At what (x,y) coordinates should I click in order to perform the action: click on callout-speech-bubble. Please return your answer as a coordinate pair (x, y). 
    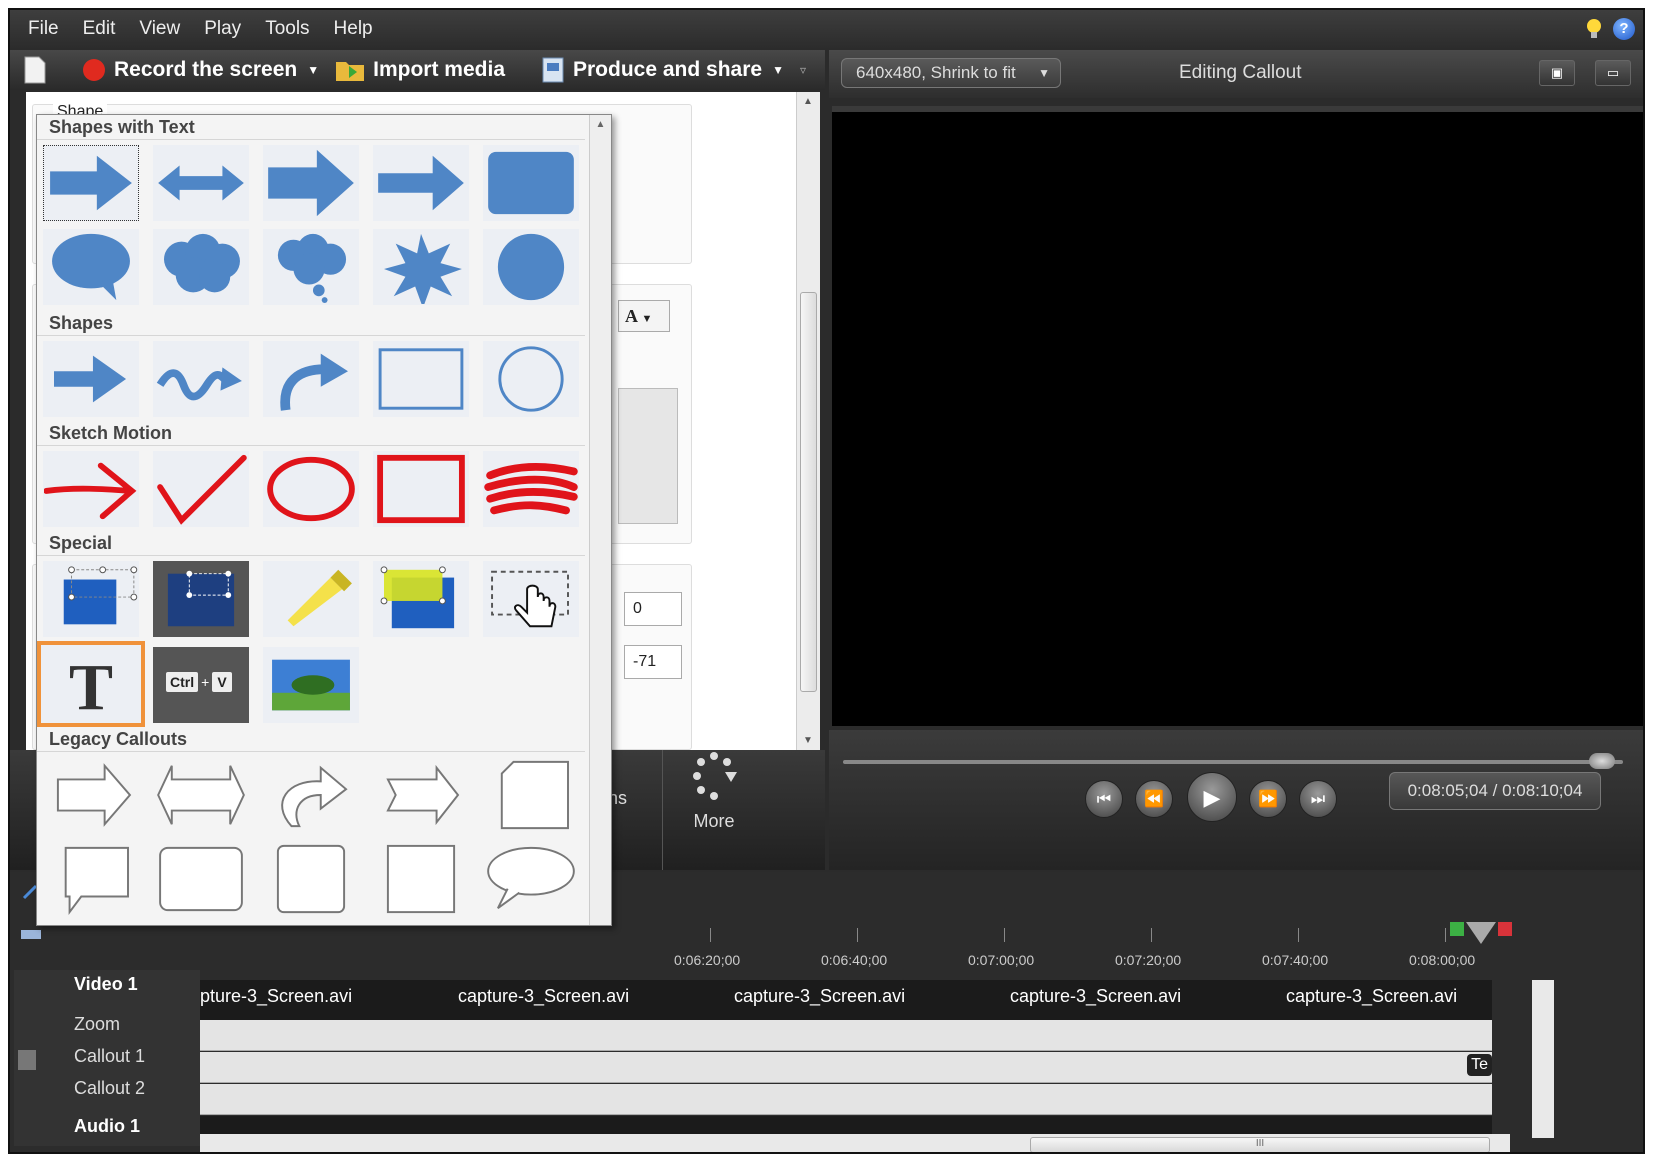
    Looking at the image, I should click on (91, 267).